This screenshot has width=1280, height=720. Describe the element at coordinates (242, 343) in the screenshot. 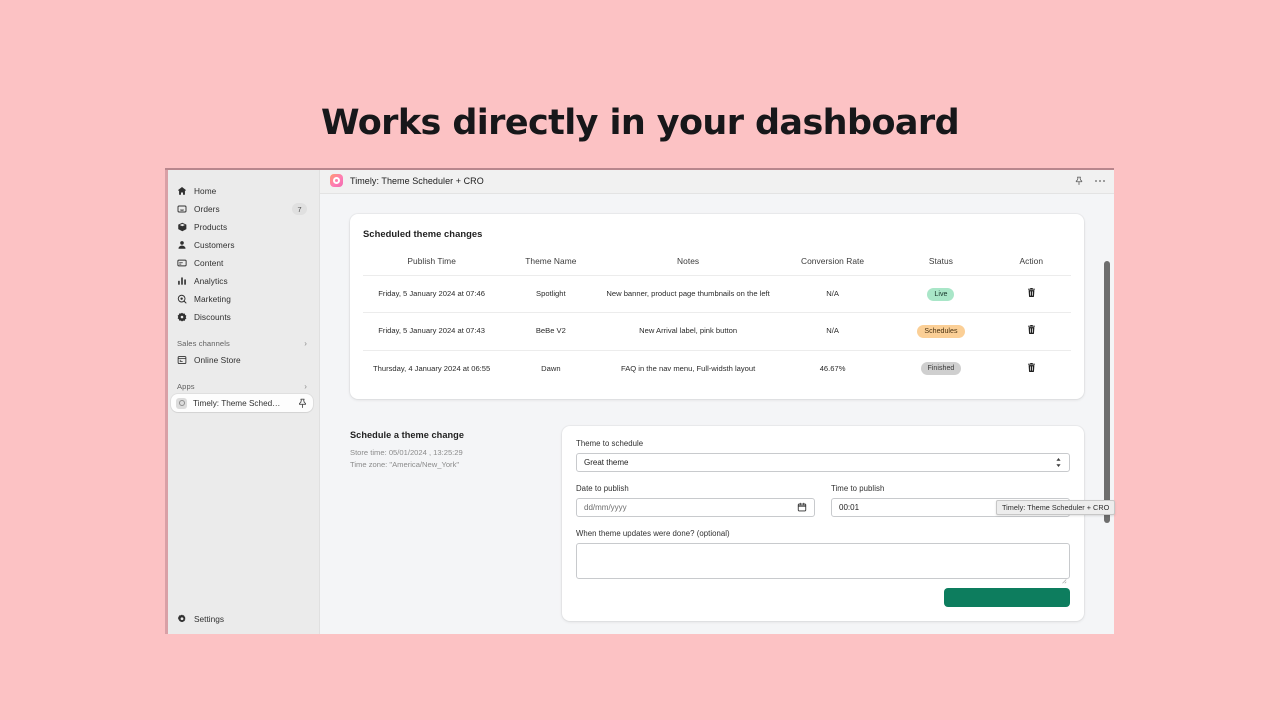

I see `sidebar-section-sales-channels: Sales channels ›` at that location.